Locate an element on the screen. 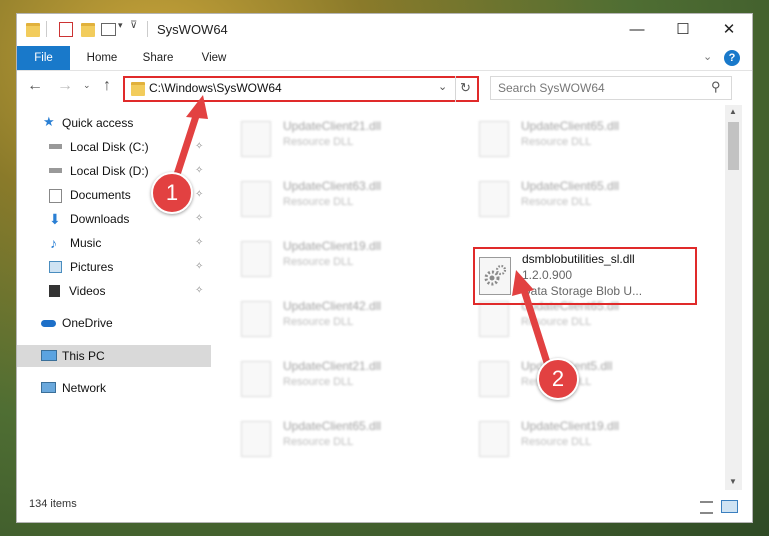  step-badge-1: 1 is located at coordinates (172, 193).